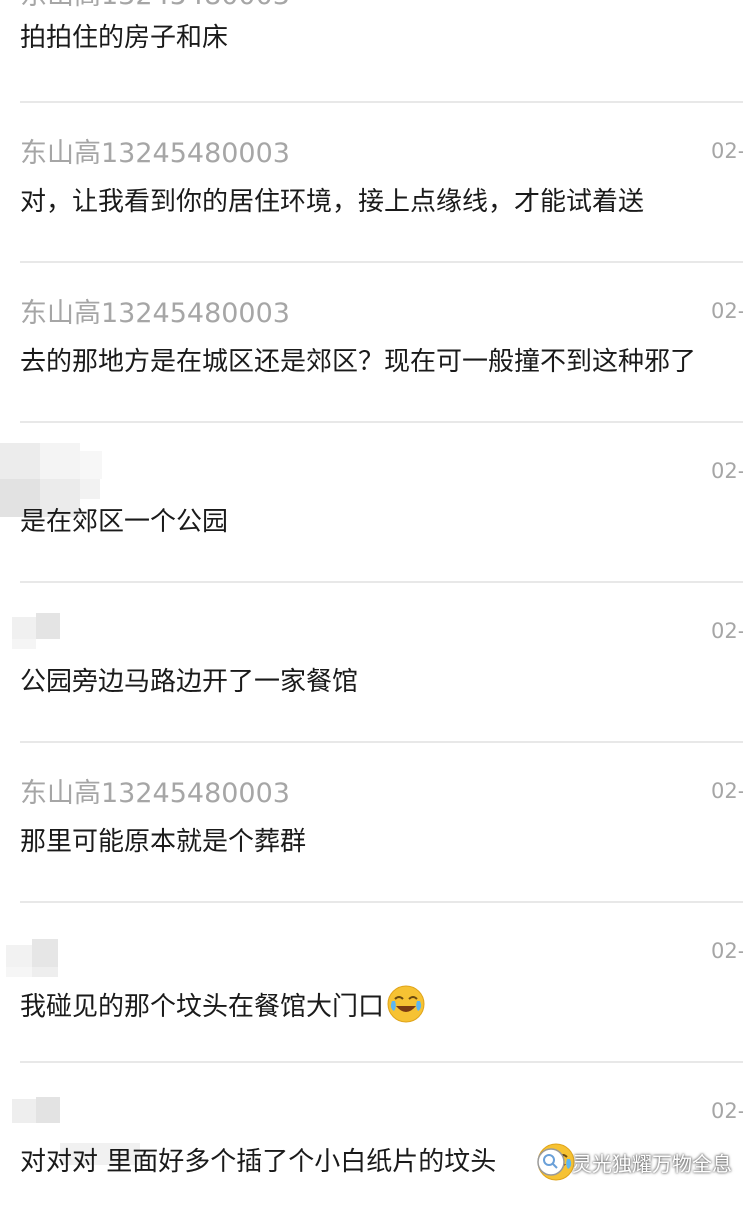 This screenshot has width=743, height=1223. Describe the element at coordinates (371, 983) in the screenshot. I see `comment-item: 02- 我碰见的那个坟头在餐馆大门口` at that location.